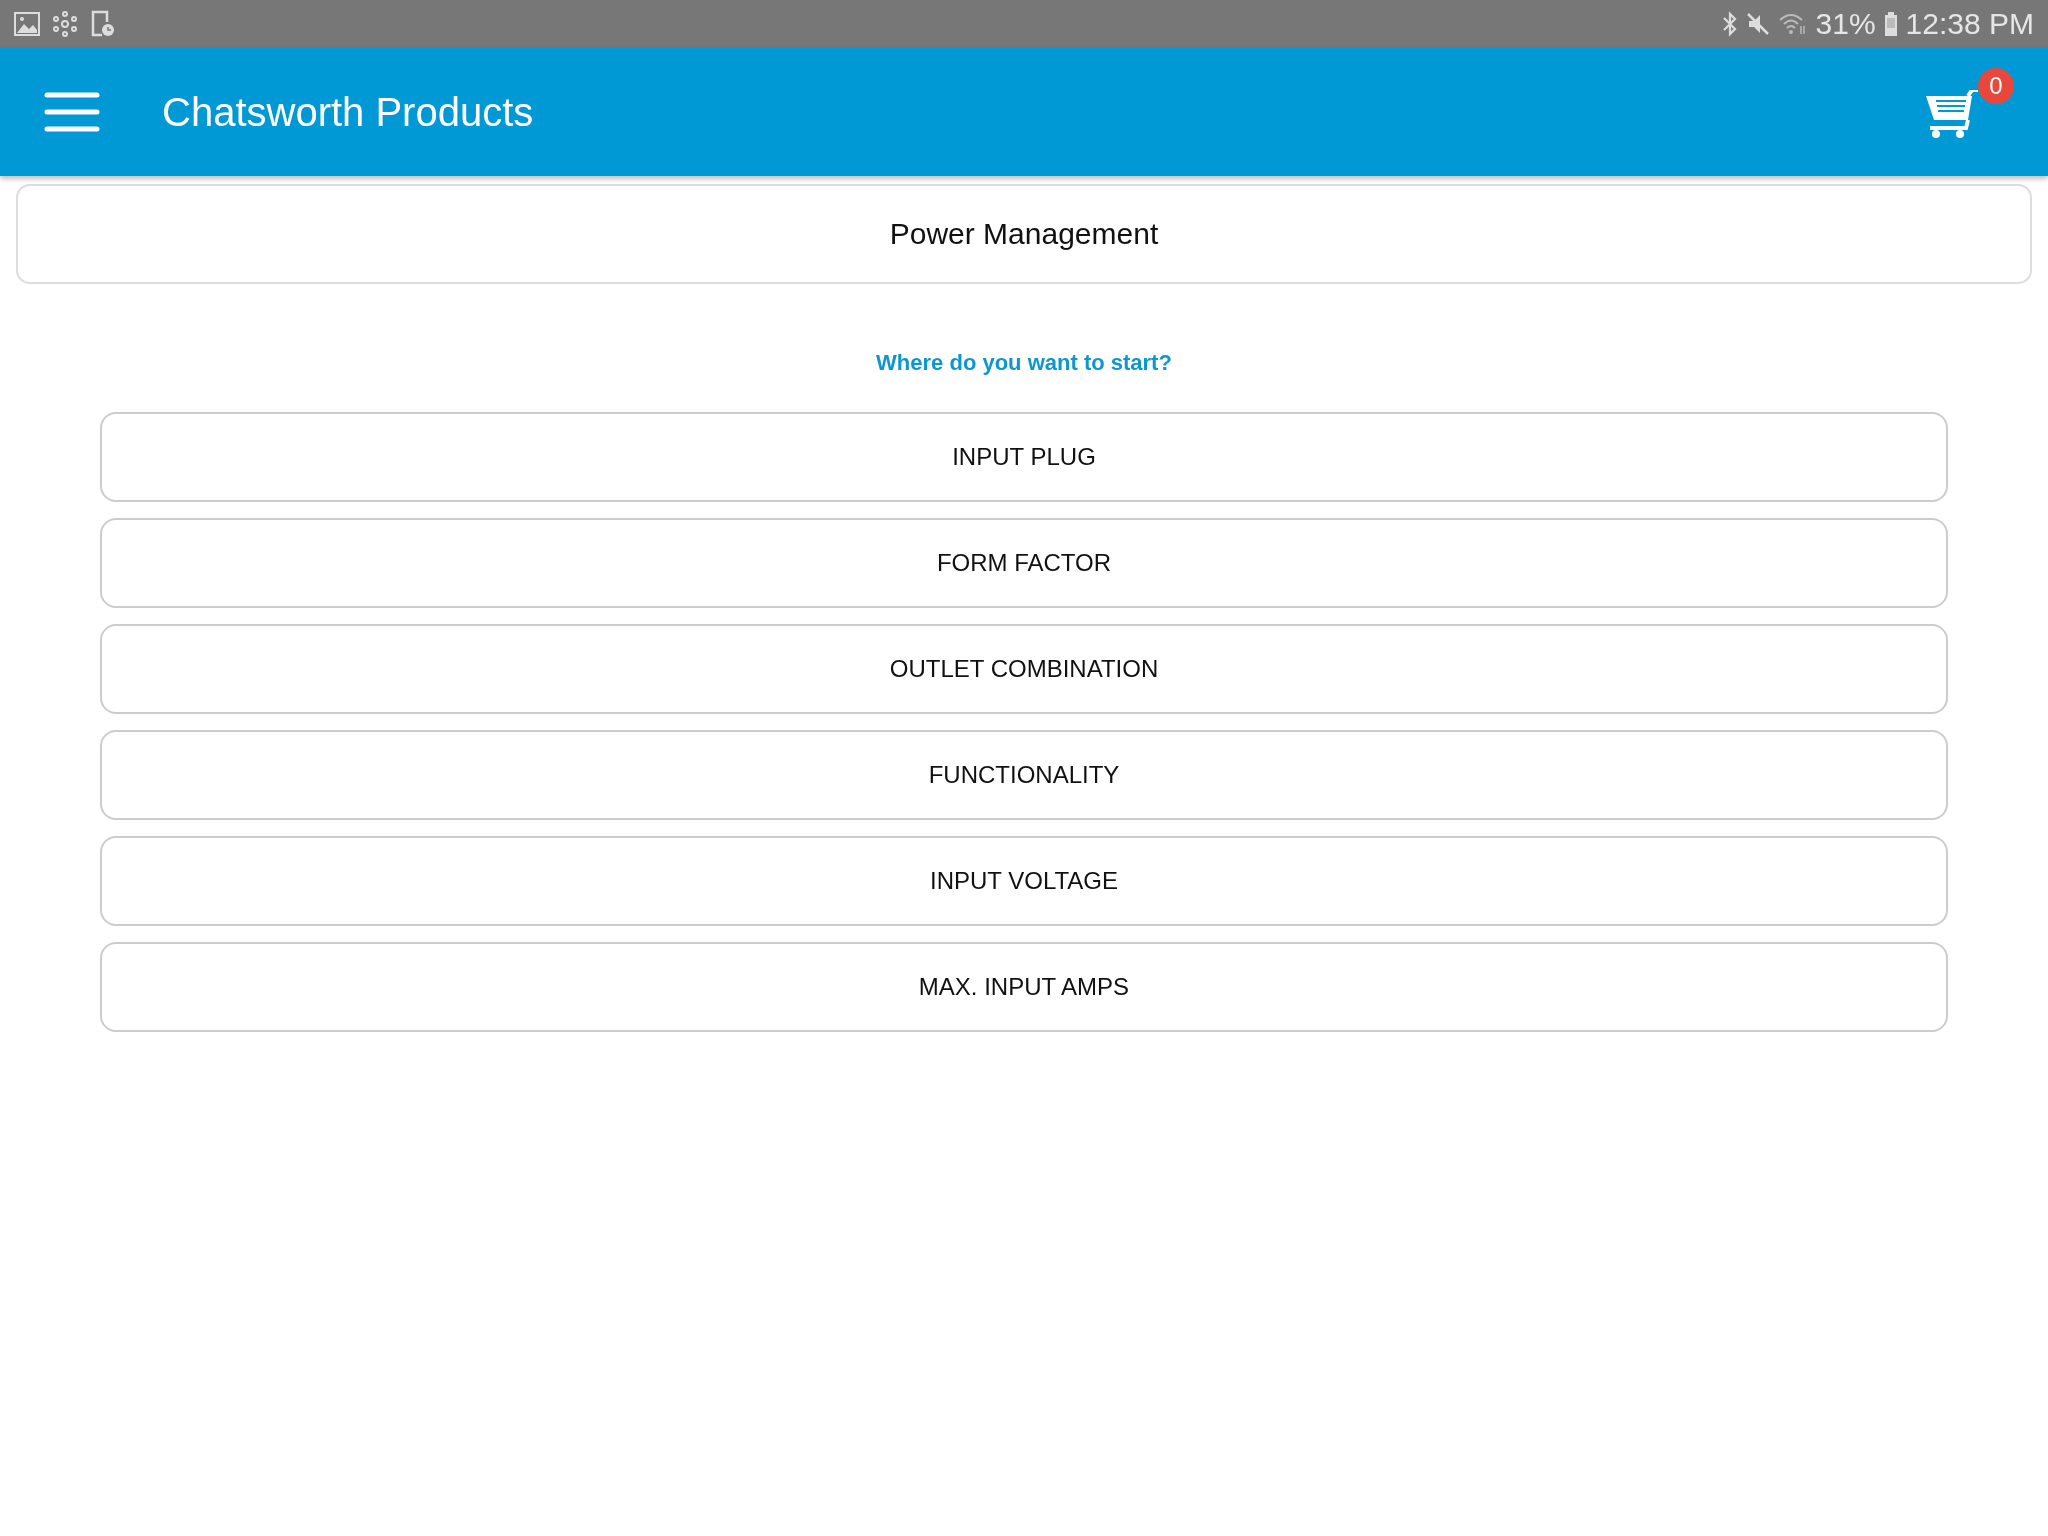  Describe the element at coordinates (1024, 234) in the screenshot. I see `page-title: Power Management` at that location.